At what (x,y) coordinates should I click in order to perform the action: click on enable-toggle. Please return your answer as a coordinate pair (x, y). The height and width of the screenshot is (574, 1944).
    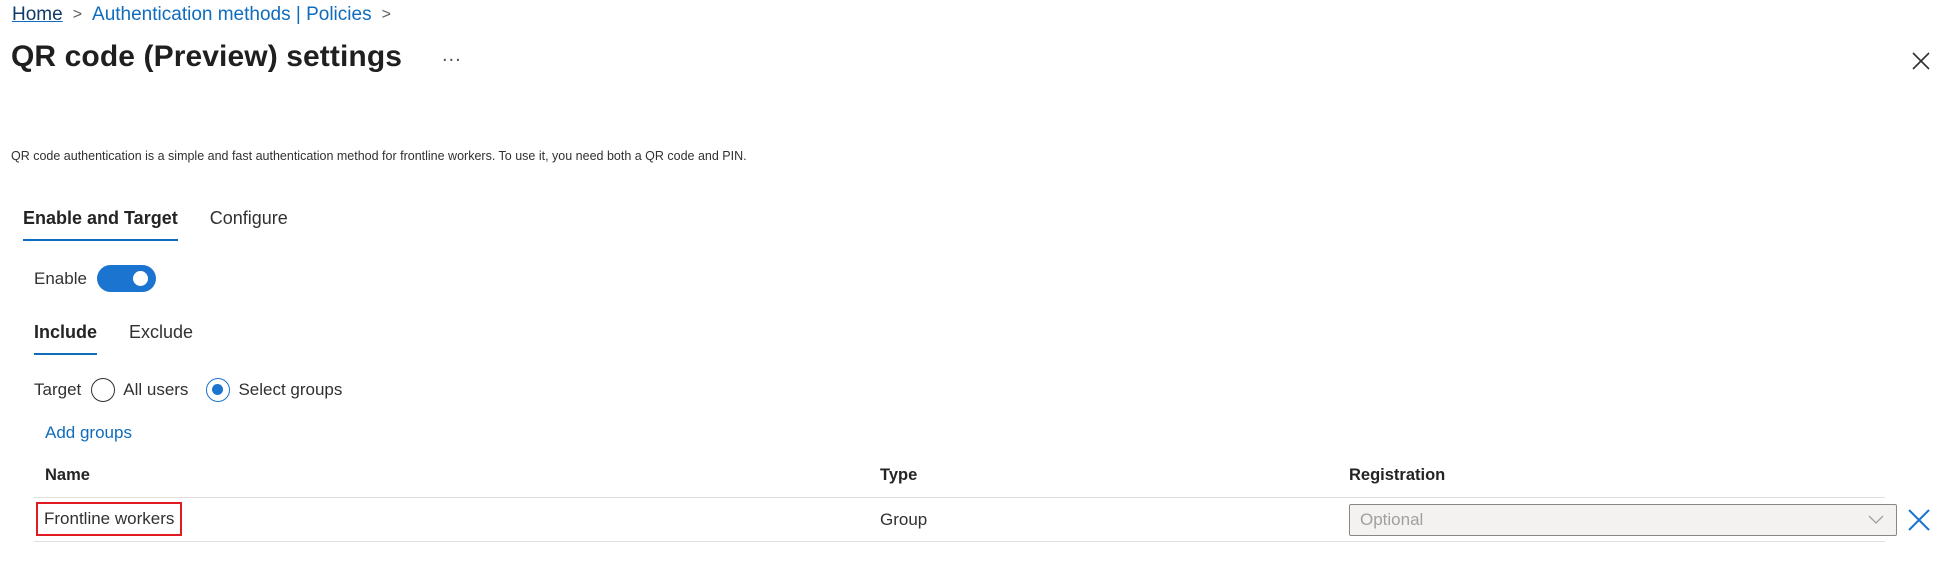
    Looking at the image, I should click on (126, 278).